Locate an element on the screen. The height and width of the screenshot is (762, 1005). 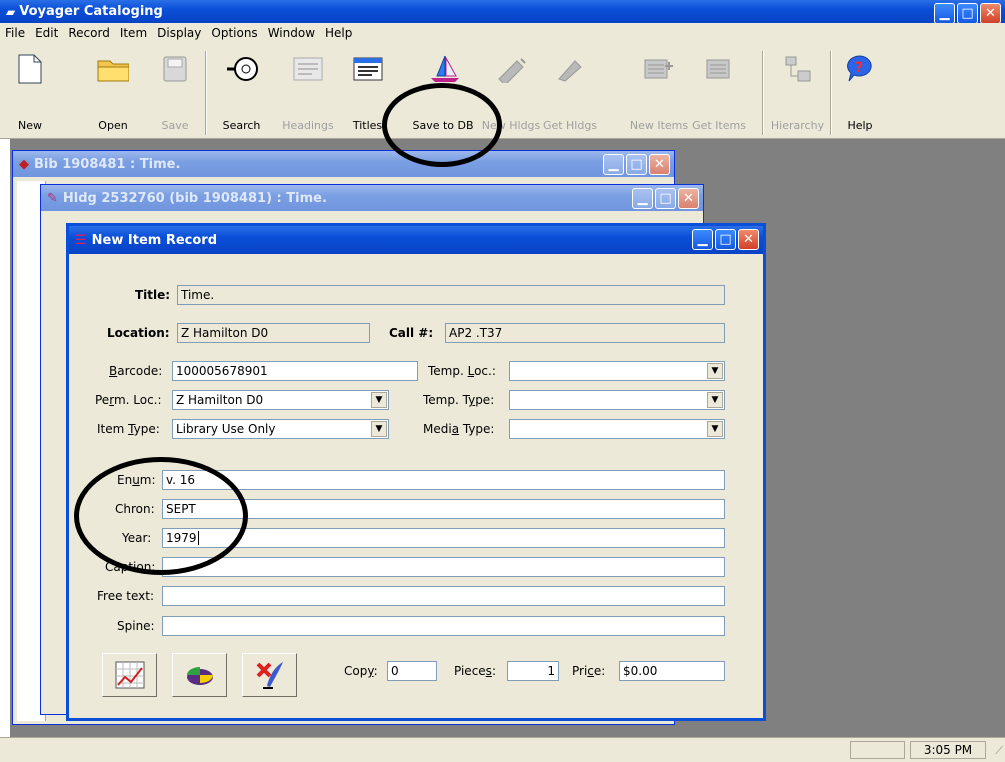
item-close-button: ✕ is located at coordinates (748, 239).